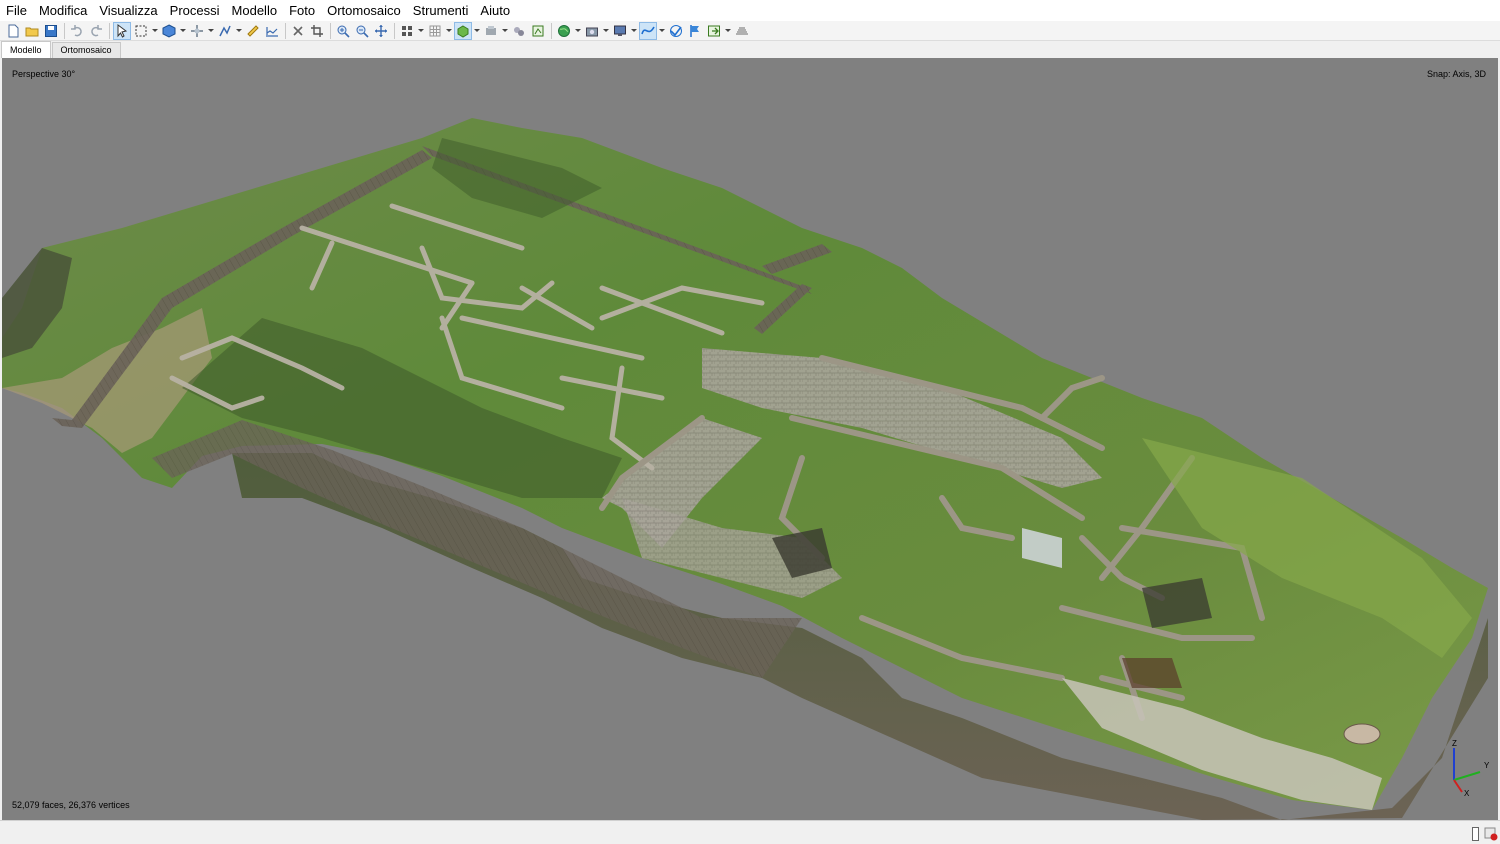 This screenshot has width=1500, height=844. What do you see at coordinates (676, 31) in the screenshot?
I see `heal-icon` at bounding box center [676, 31].